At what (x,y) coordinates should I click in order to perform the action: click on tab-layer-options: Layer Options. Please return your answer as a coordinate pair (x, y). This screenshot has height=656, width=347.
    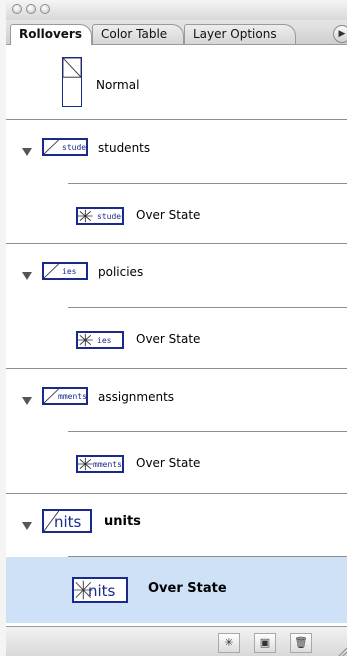
    Looking at the image, I should click on (240, 34).